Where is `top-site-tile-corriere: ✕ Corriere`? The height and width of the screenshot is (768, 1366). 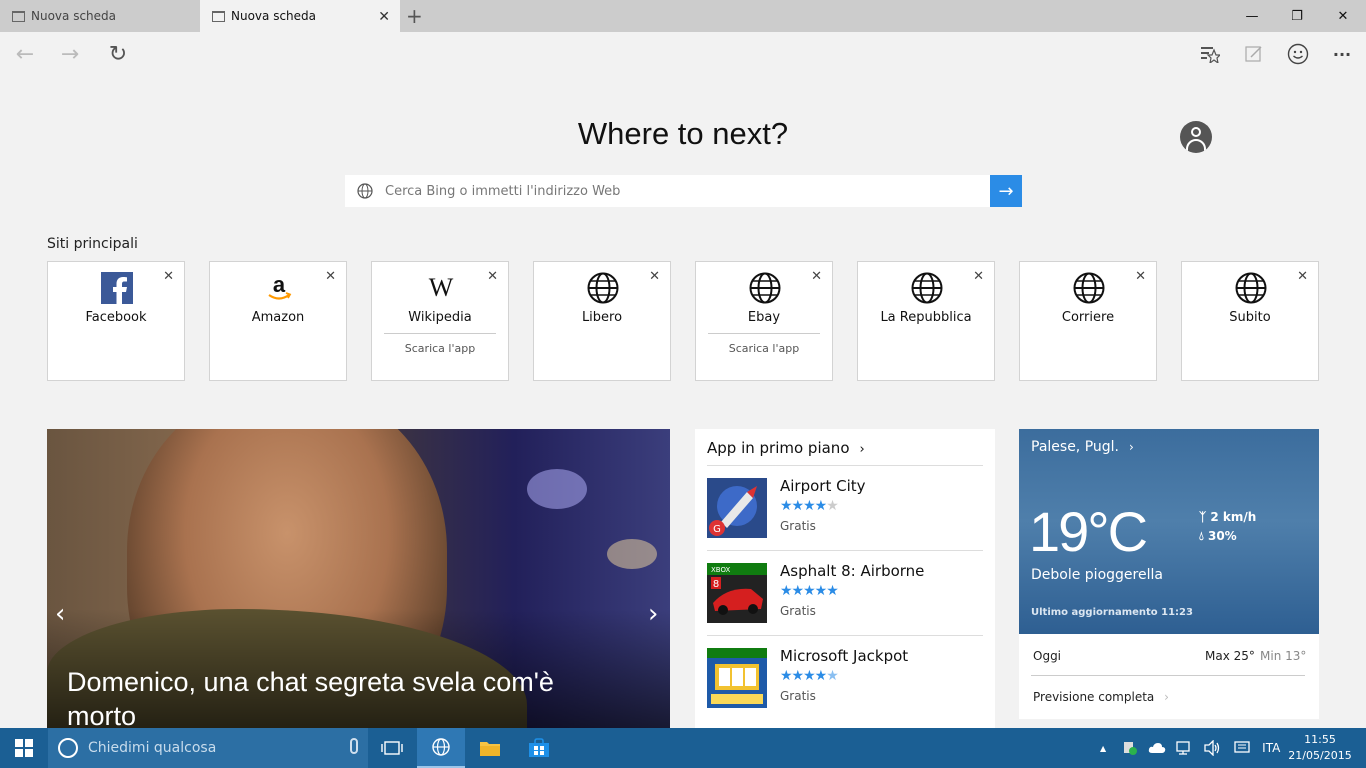 top-site-tile-corriere: ✕ Corriere is located at coordinates (1088, 321).